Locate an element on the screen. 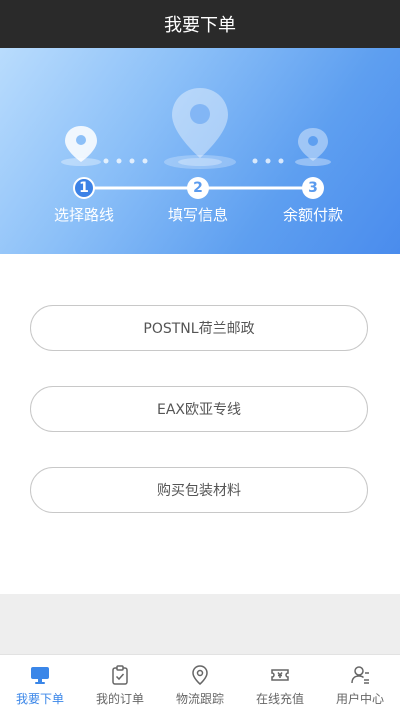  tab-place-order: 我要下单 is located at coordinates (40, 683).